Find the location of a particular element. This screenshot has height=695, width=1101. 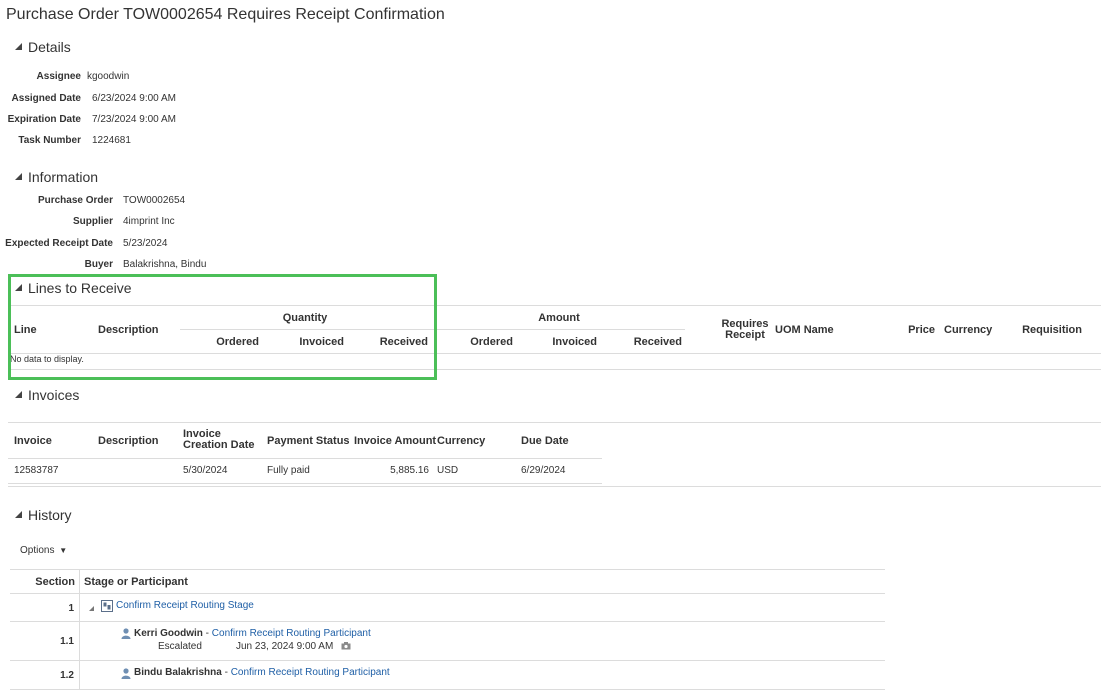

invoices-top-border is located at coordinates (554, 422).